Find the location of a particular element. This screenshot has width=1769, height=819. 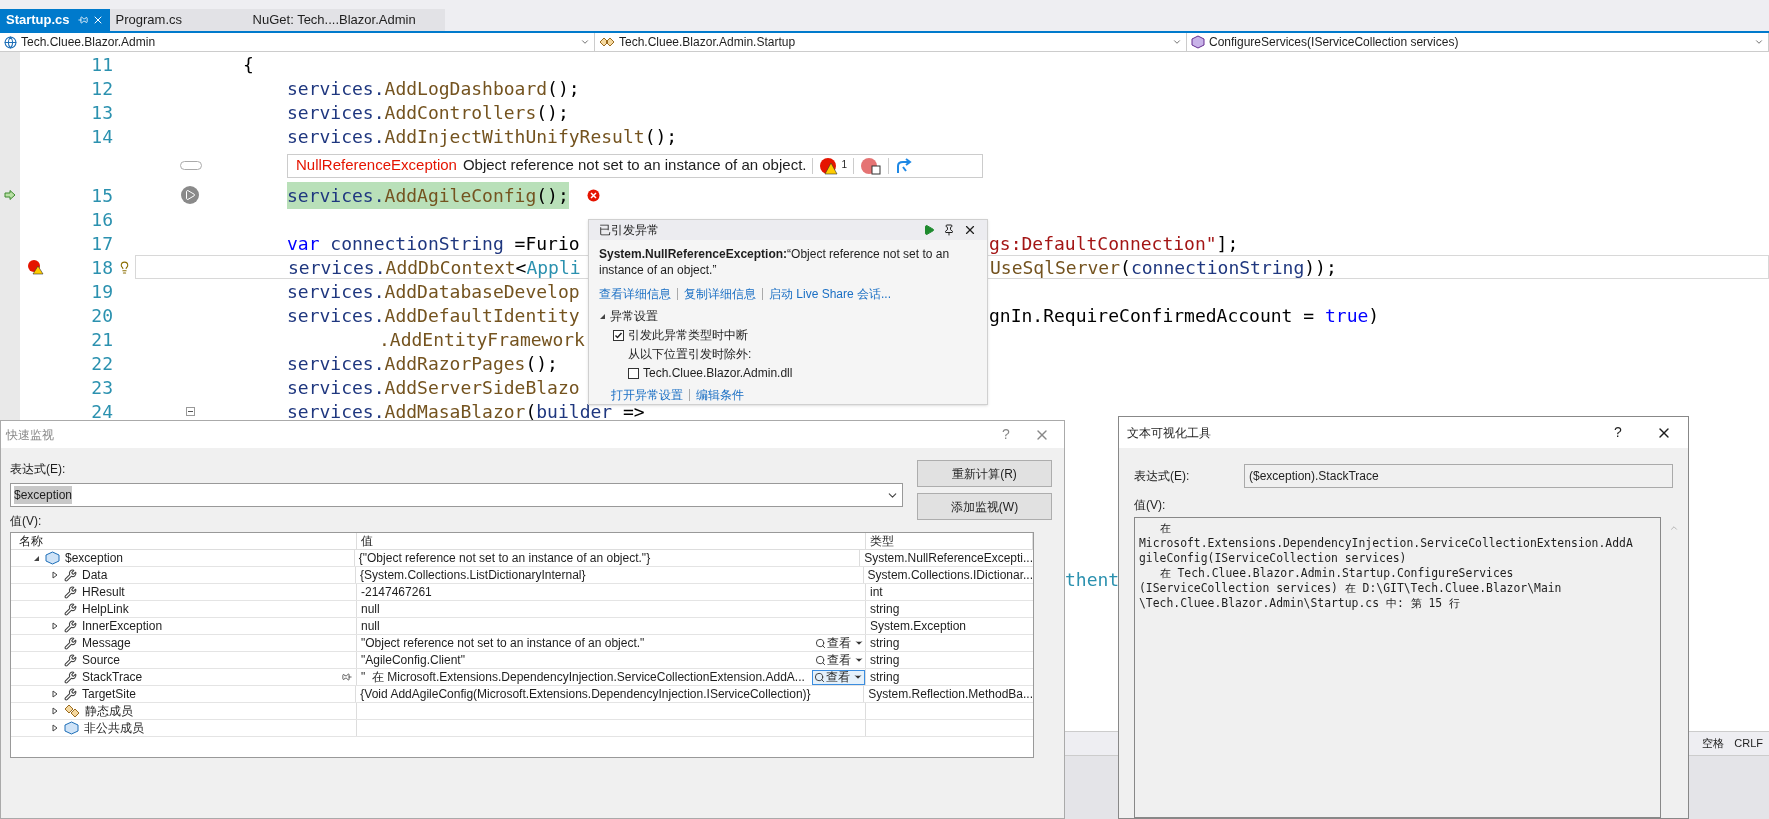

dialog-title: 快速监视 is located at coordinates (30, 435).